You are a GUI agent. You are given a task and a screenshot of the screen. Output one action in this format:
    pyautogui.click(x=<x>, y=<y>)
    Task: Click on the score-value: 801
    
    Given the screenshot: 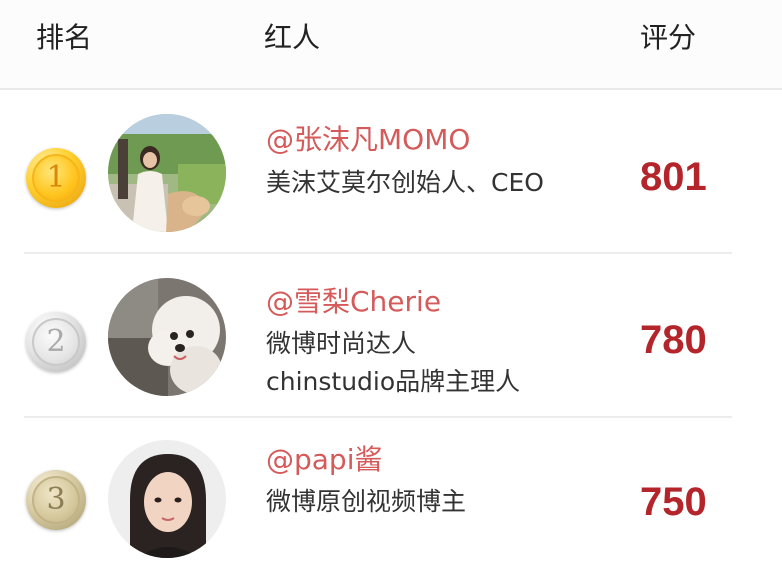 What is the action you would take?
    pyautogui.click(x=673, y=177)
    